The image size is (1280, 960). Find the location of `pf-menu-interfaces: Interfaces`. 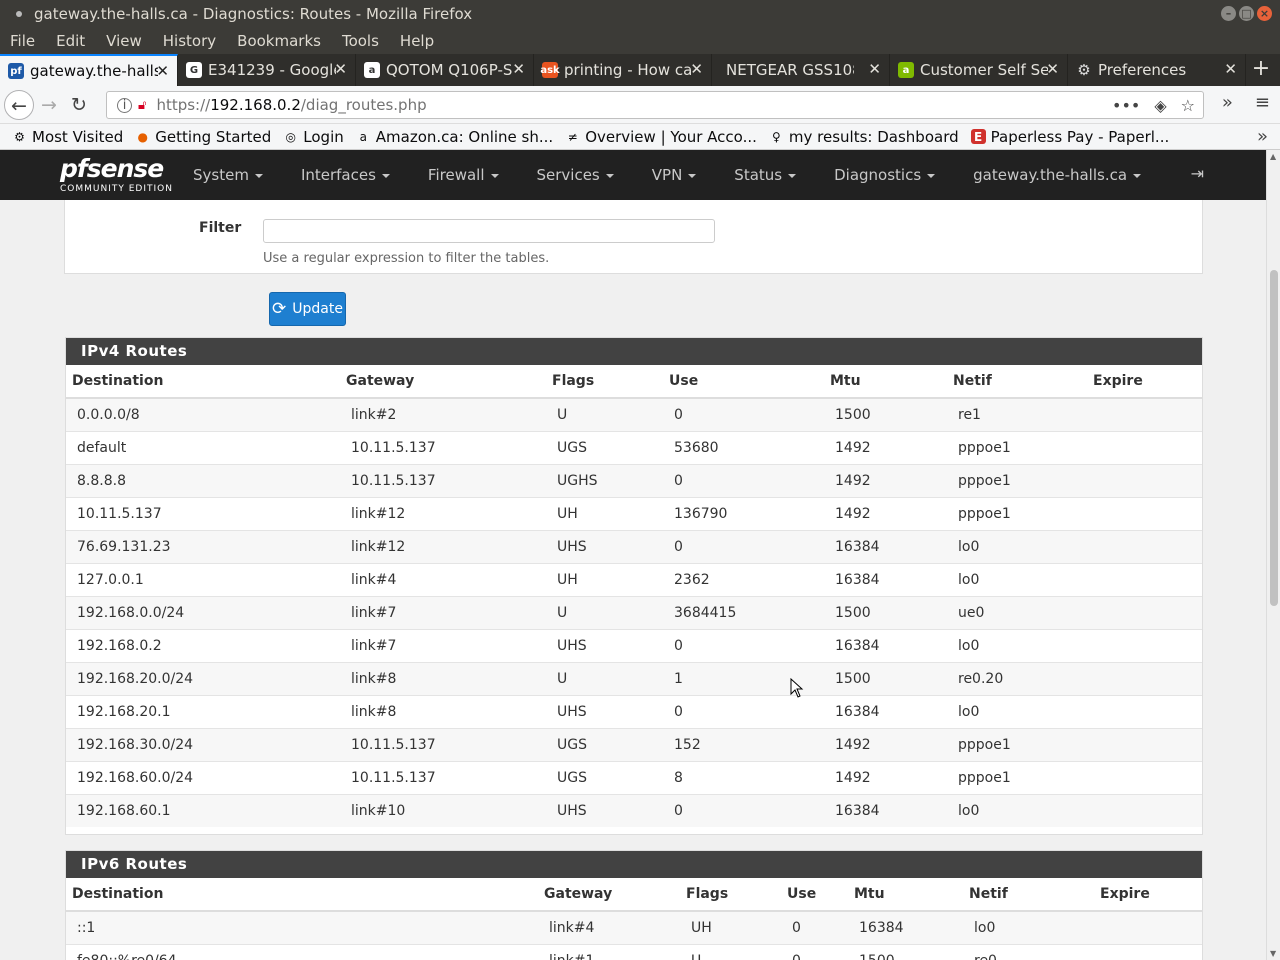

pf-menu-interfaces: Interfaces is located at coordinates (345, 175).